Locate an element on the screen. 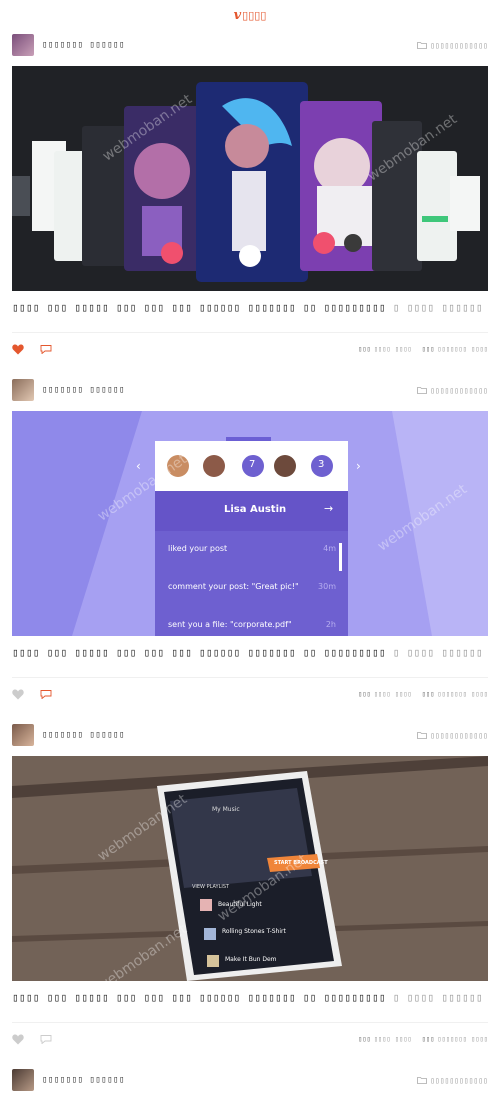 The image size is (500, 1100). notification-item: sent you a file: "corporate.pdf" 2h is located at coordinates (252, 628).